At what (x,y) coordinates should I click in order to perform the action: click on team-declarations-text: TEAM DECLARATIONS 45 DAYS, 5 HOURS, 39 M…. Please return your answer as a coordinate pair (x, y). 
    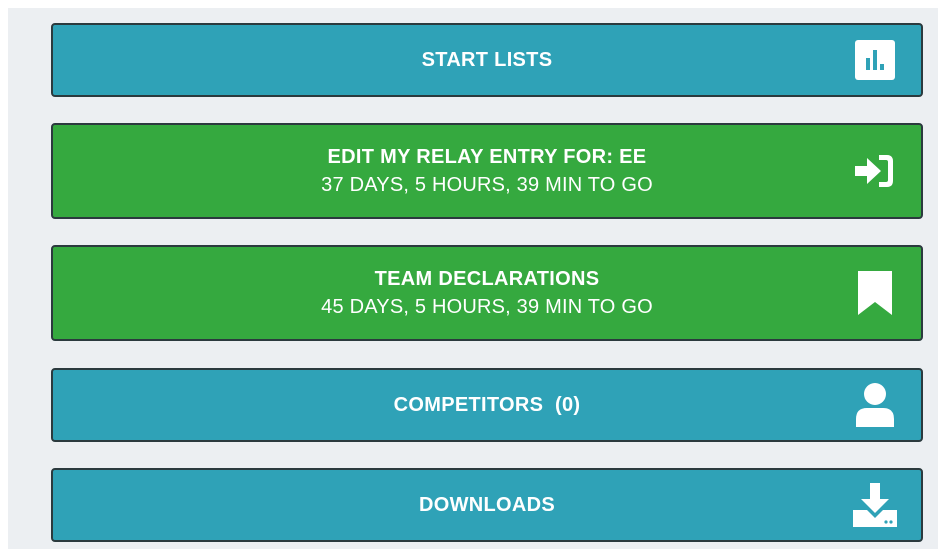
    Looking at the image, I should click on (487, 293).